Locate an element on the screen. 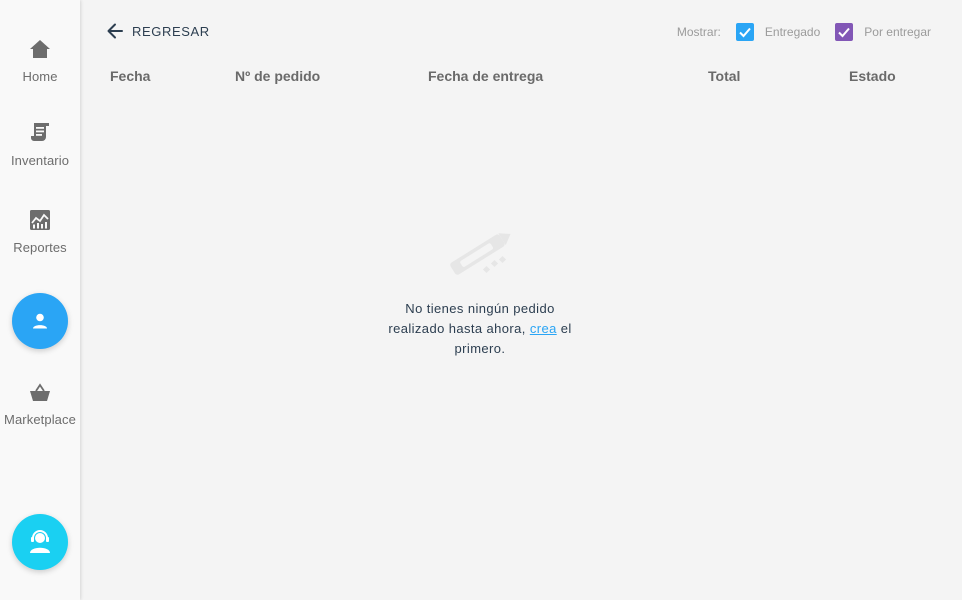 Image resolution: width=962 pixels, height=600 pixels. delivered-checkbox is located at coordinates (744, 32).